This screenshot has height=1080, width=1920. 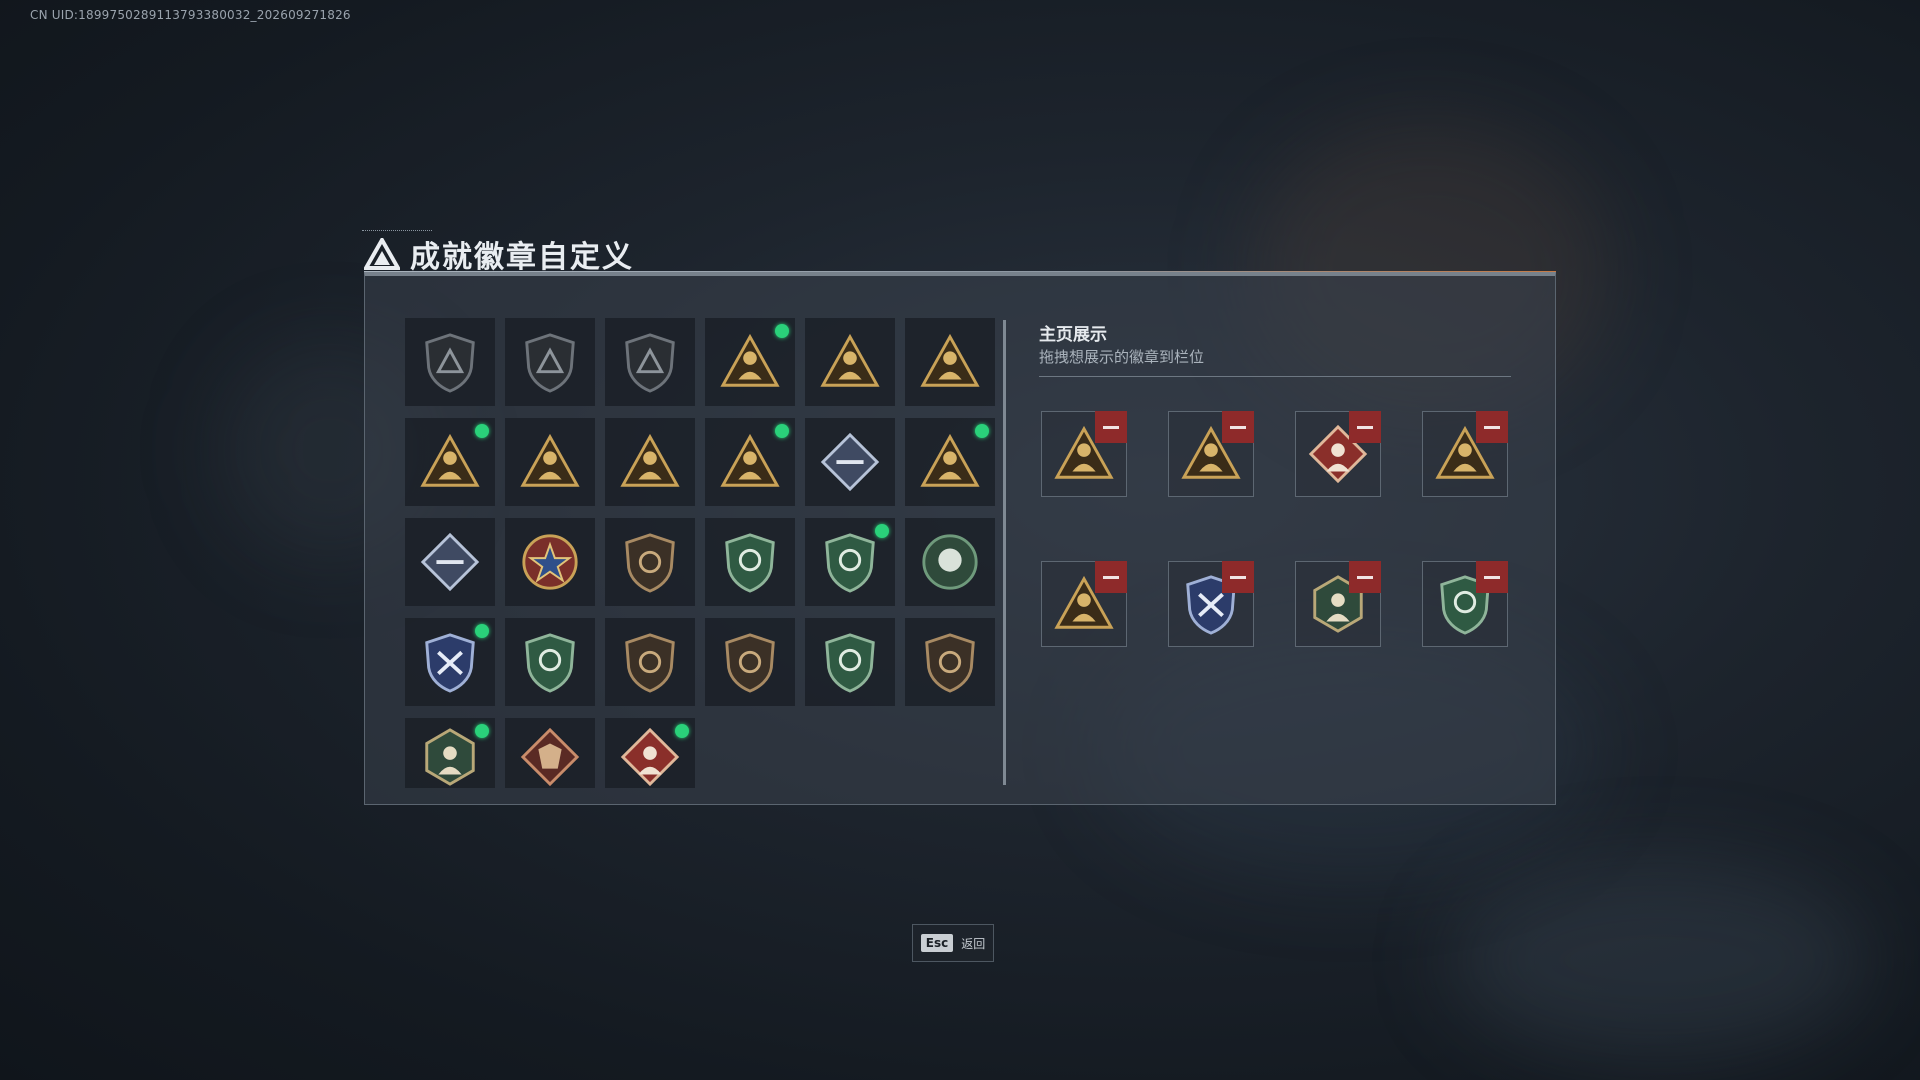 I want to click on showcase-subtitle: 拖拽想展示的徽章到栏位, so click(x=1122, y=357).